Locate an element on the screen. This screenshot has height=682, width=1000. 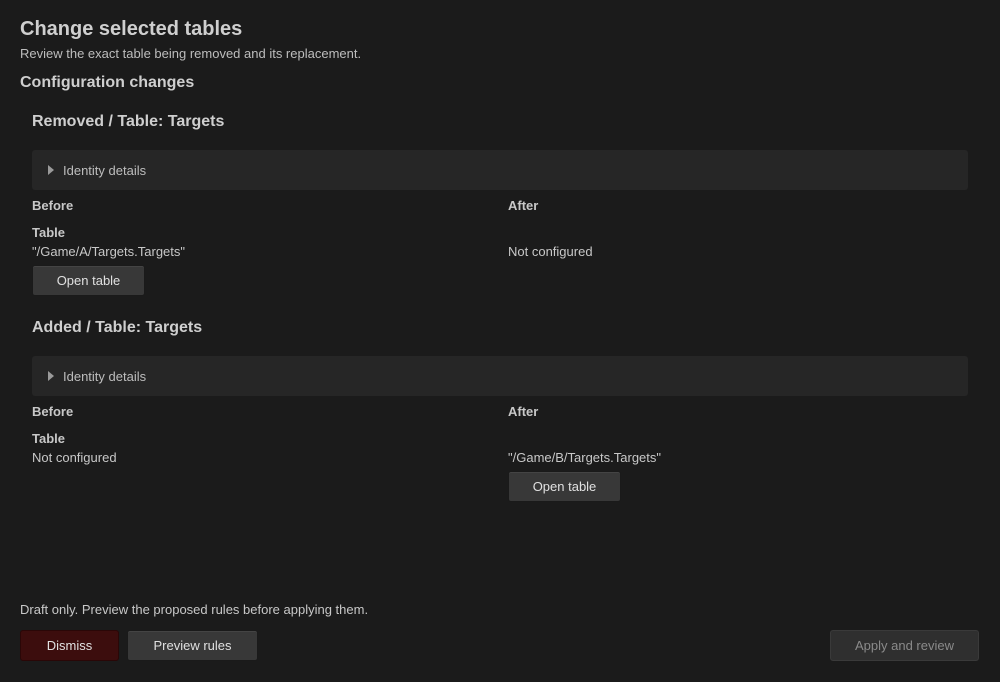
dismiss-button: Dismiss is located at coordinates (69, 645).